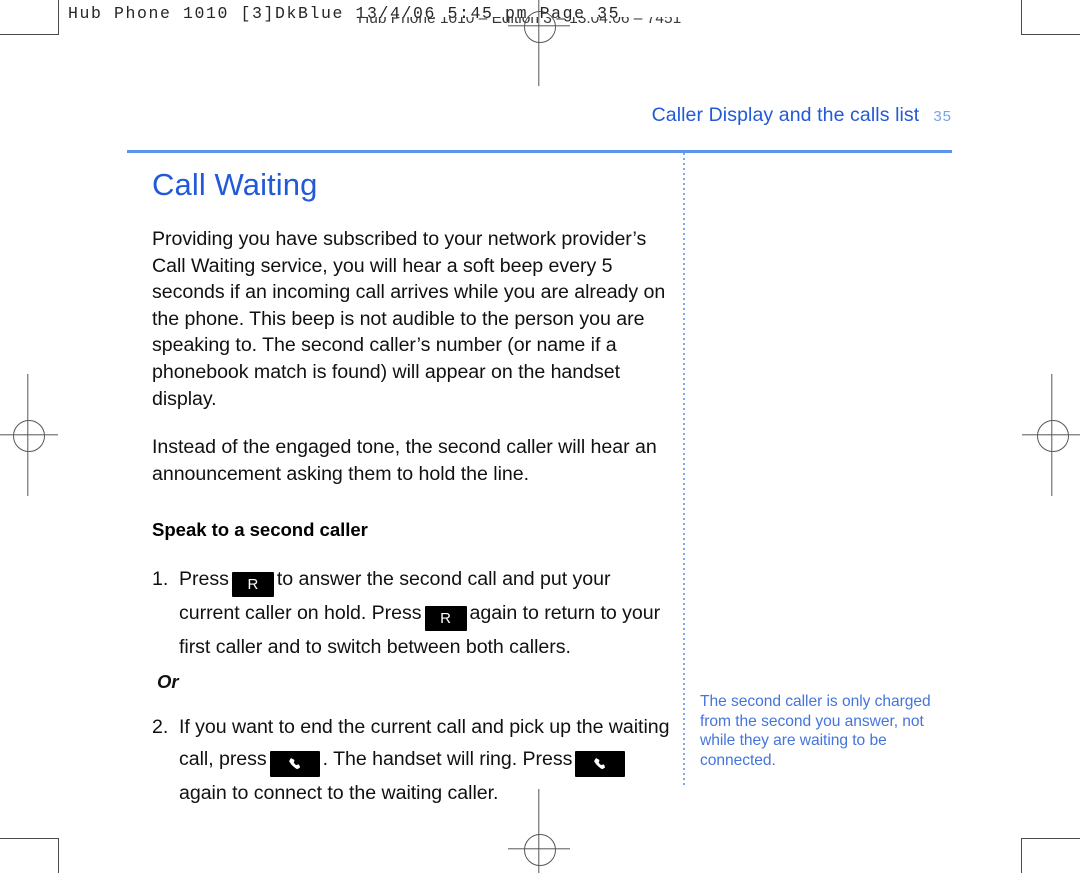  What do you see at coordinates (1050, 17) in the screenshot?
I see `crop-mark-top-right` at bounding box center [1050, 17].